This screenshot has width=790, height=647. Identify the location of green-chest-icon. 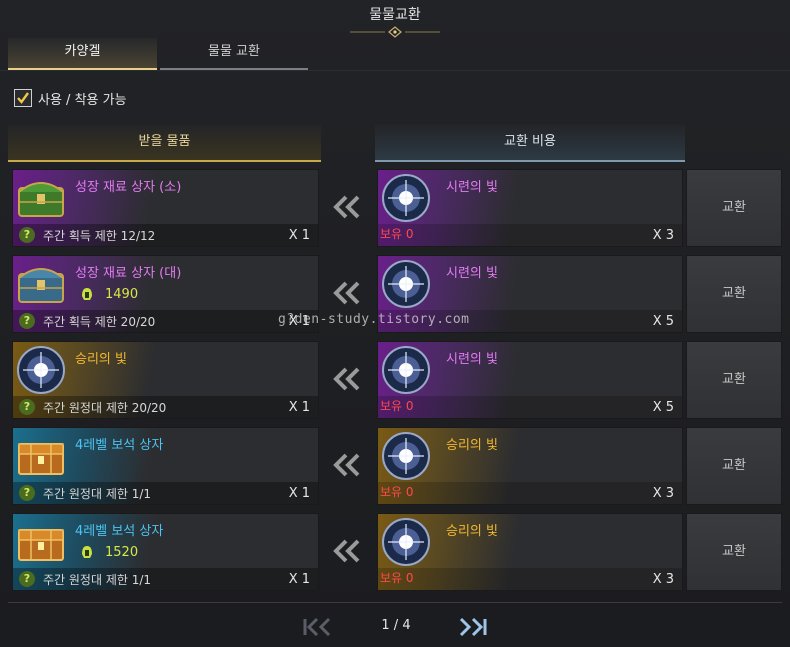
(41, 199).